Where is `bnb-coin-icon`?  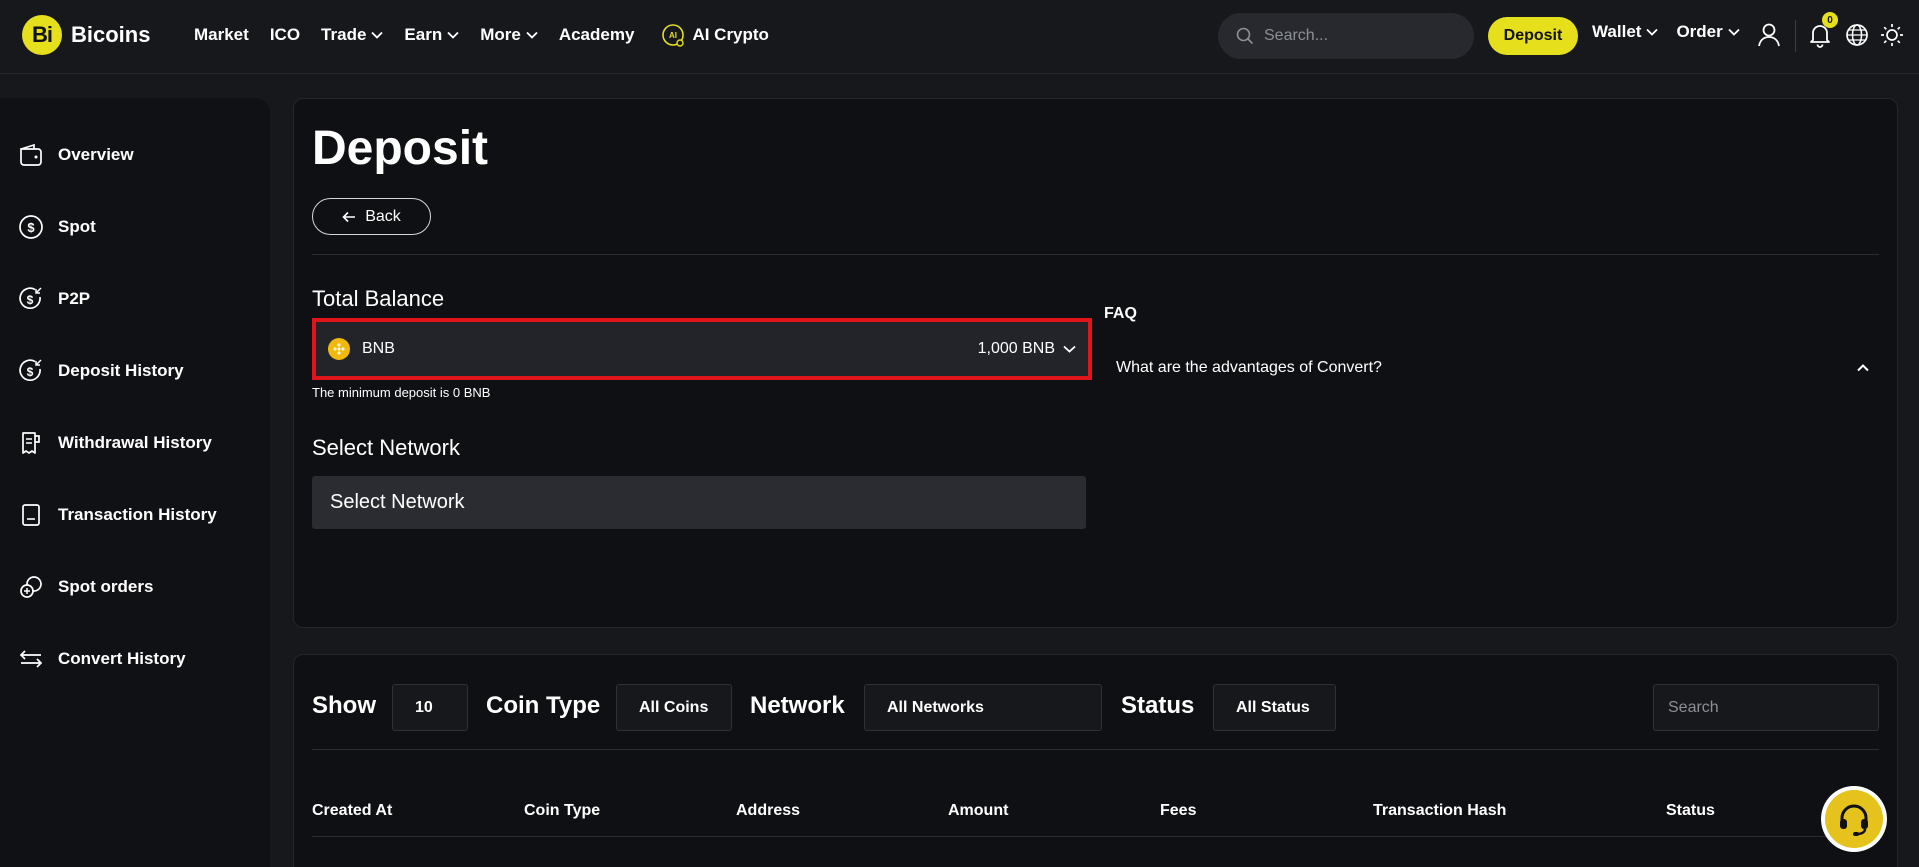 bnb-coin-icon is located at coordinates (339, 349).